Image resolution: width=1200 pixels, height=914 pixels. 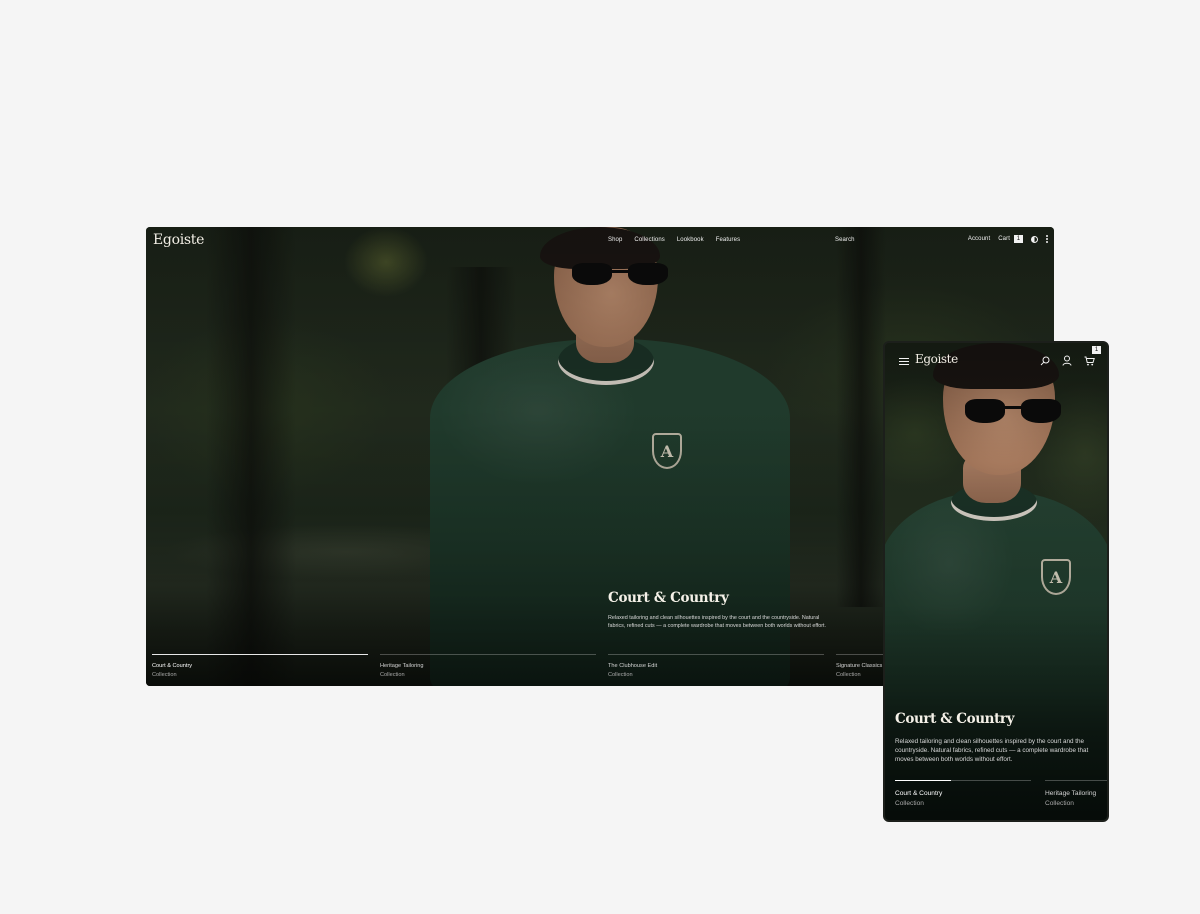 I want to click on cart-icon, so click(x=1089, y=361).